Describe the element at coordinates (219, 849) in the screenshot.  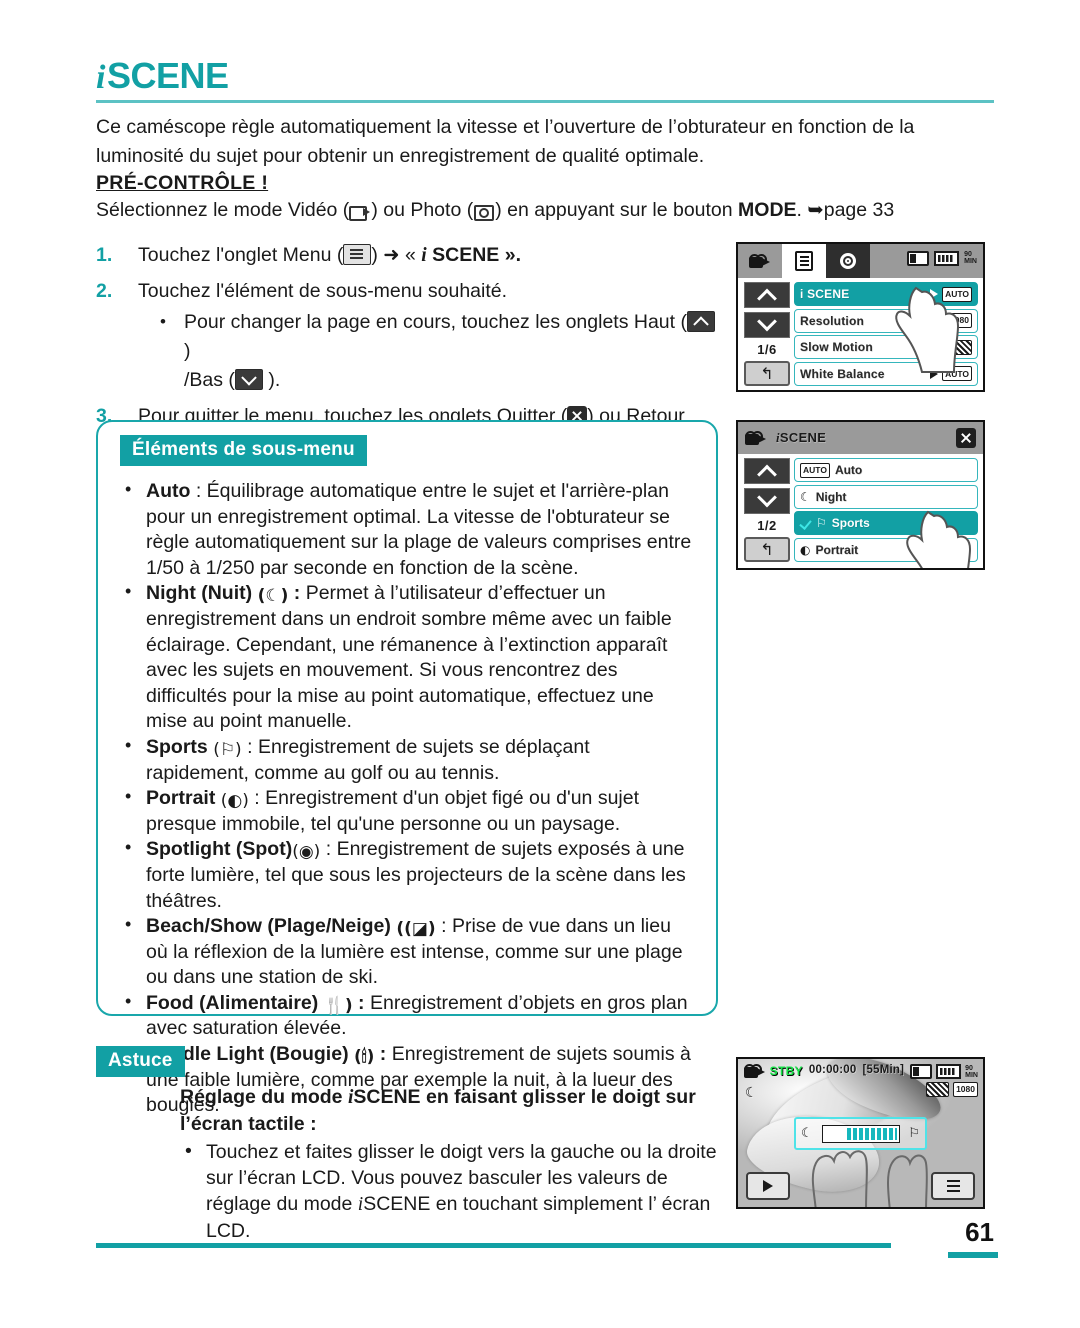
I see `submenu-item-name: Spotlight (Spot)` at that location.